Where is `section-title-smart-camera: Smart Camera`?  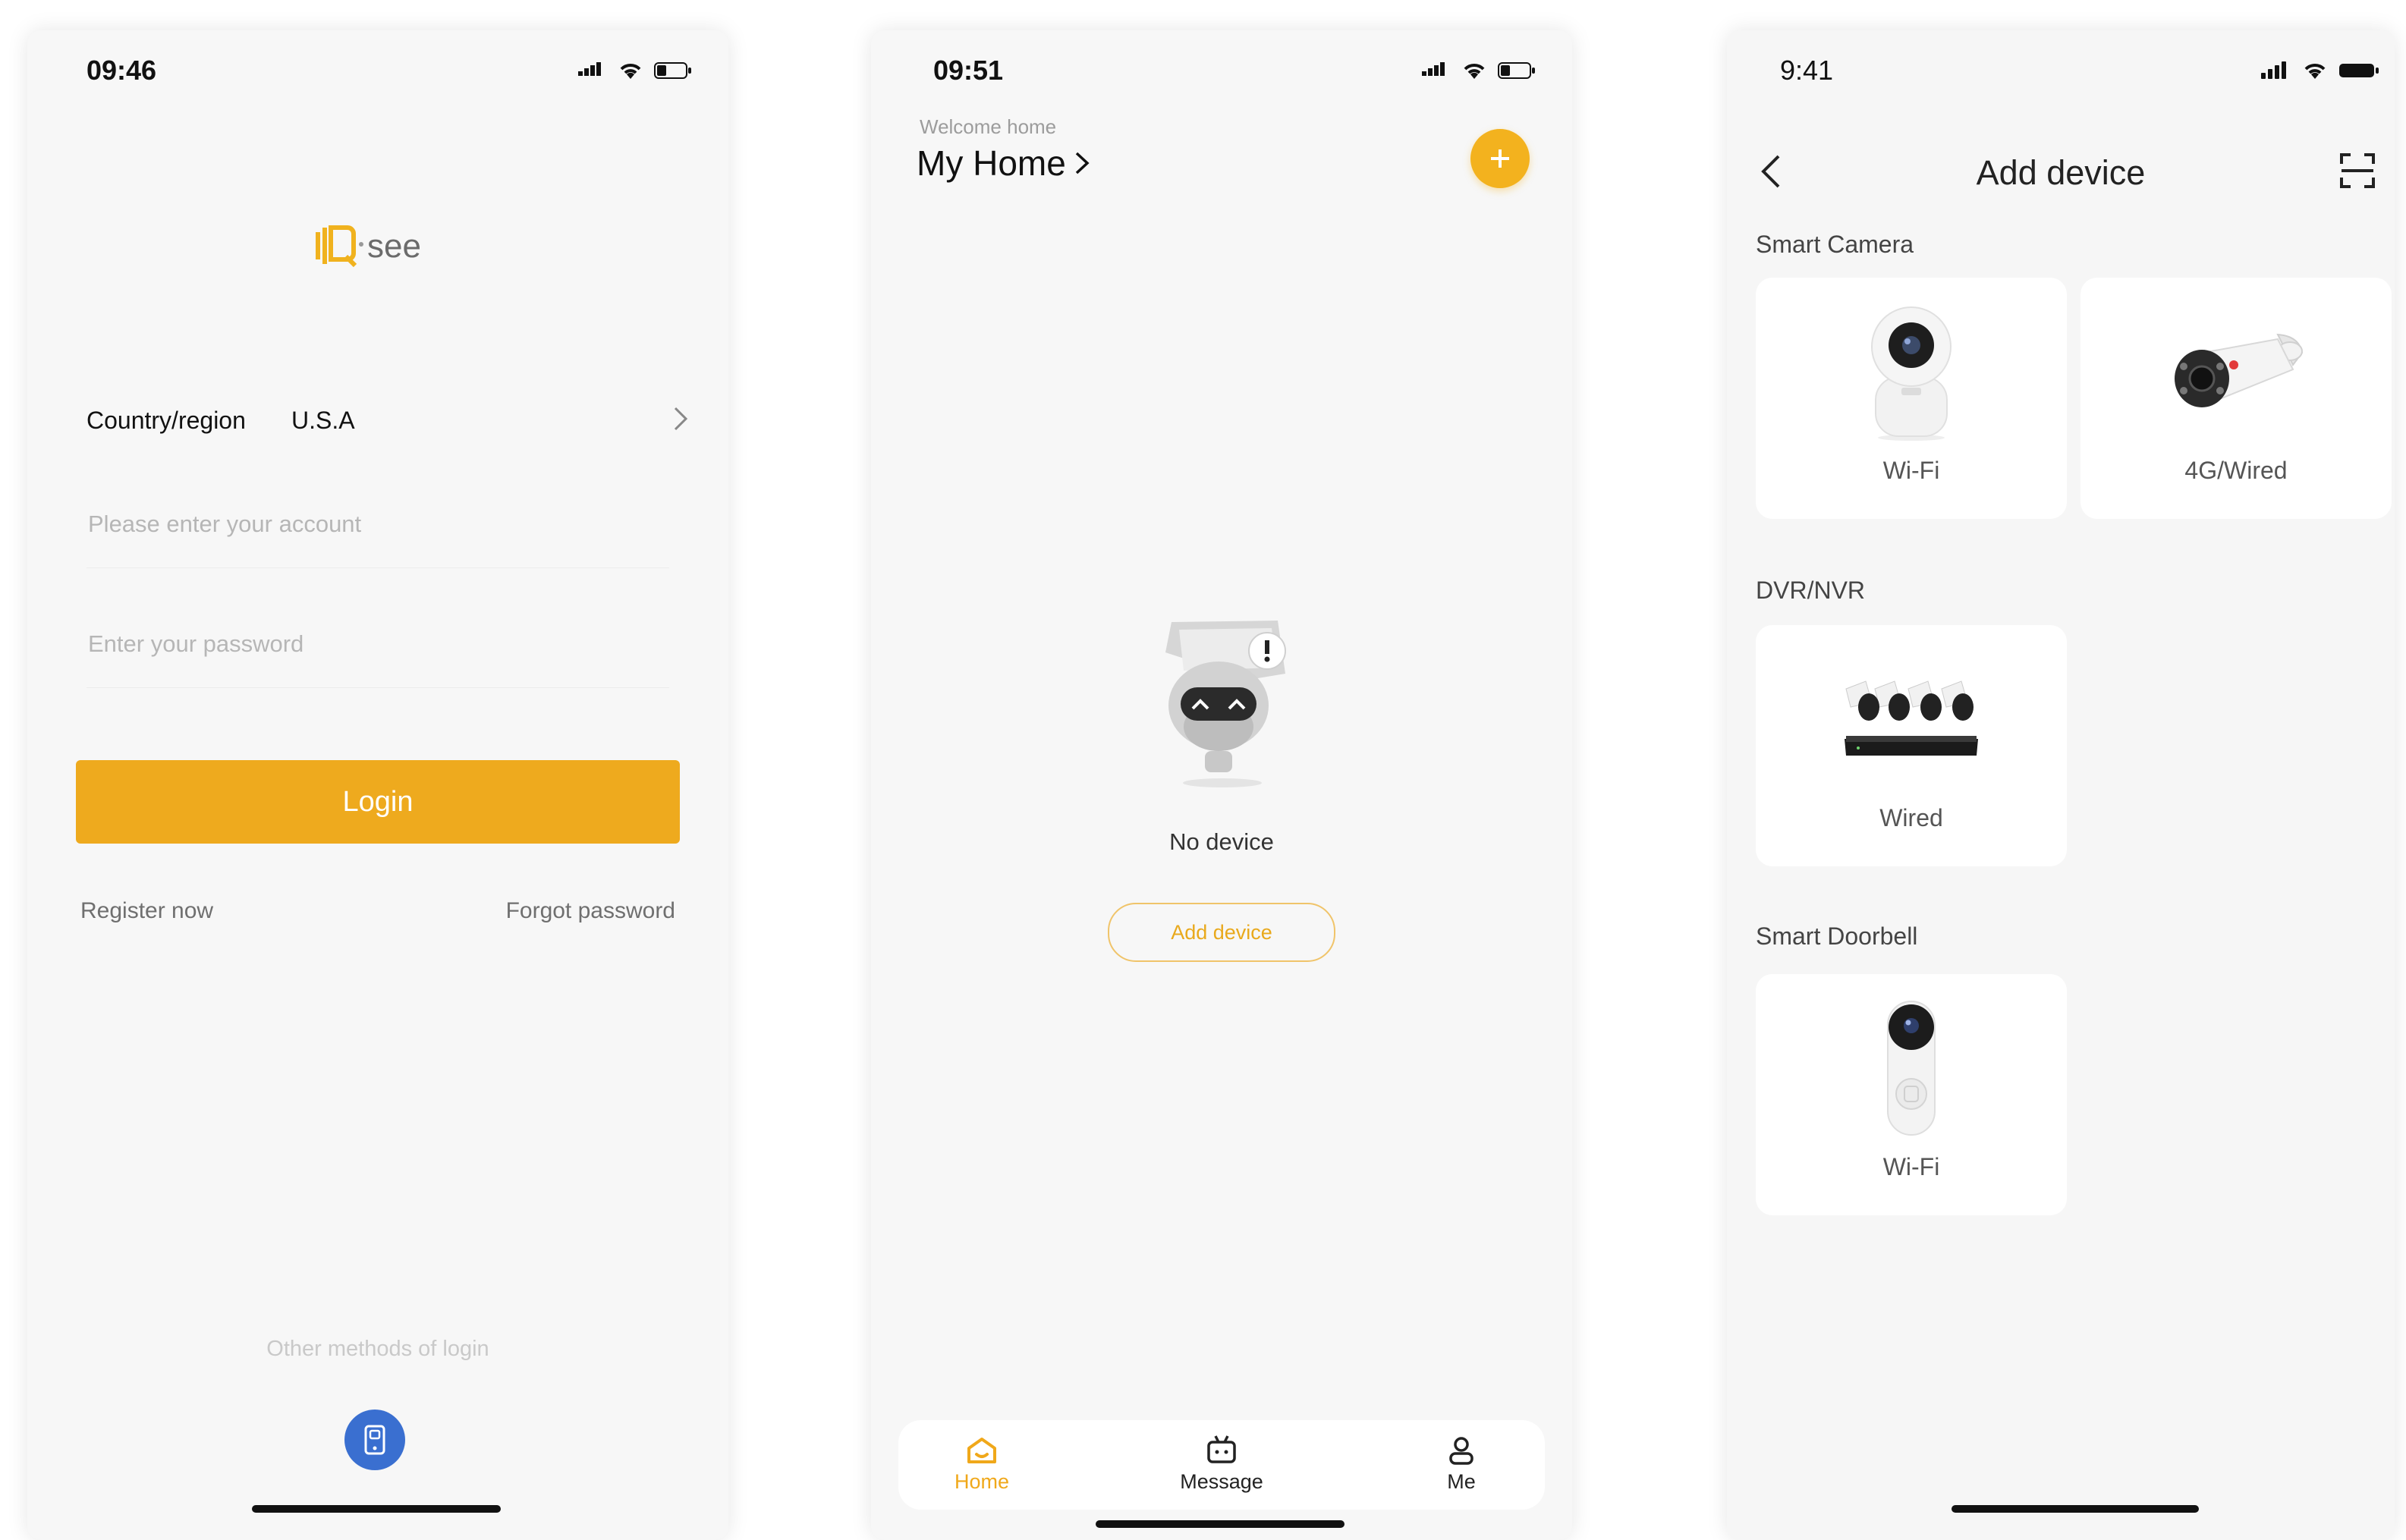 section-title-smart-camera: Smart Camera is located at coordinates (1835, 244).